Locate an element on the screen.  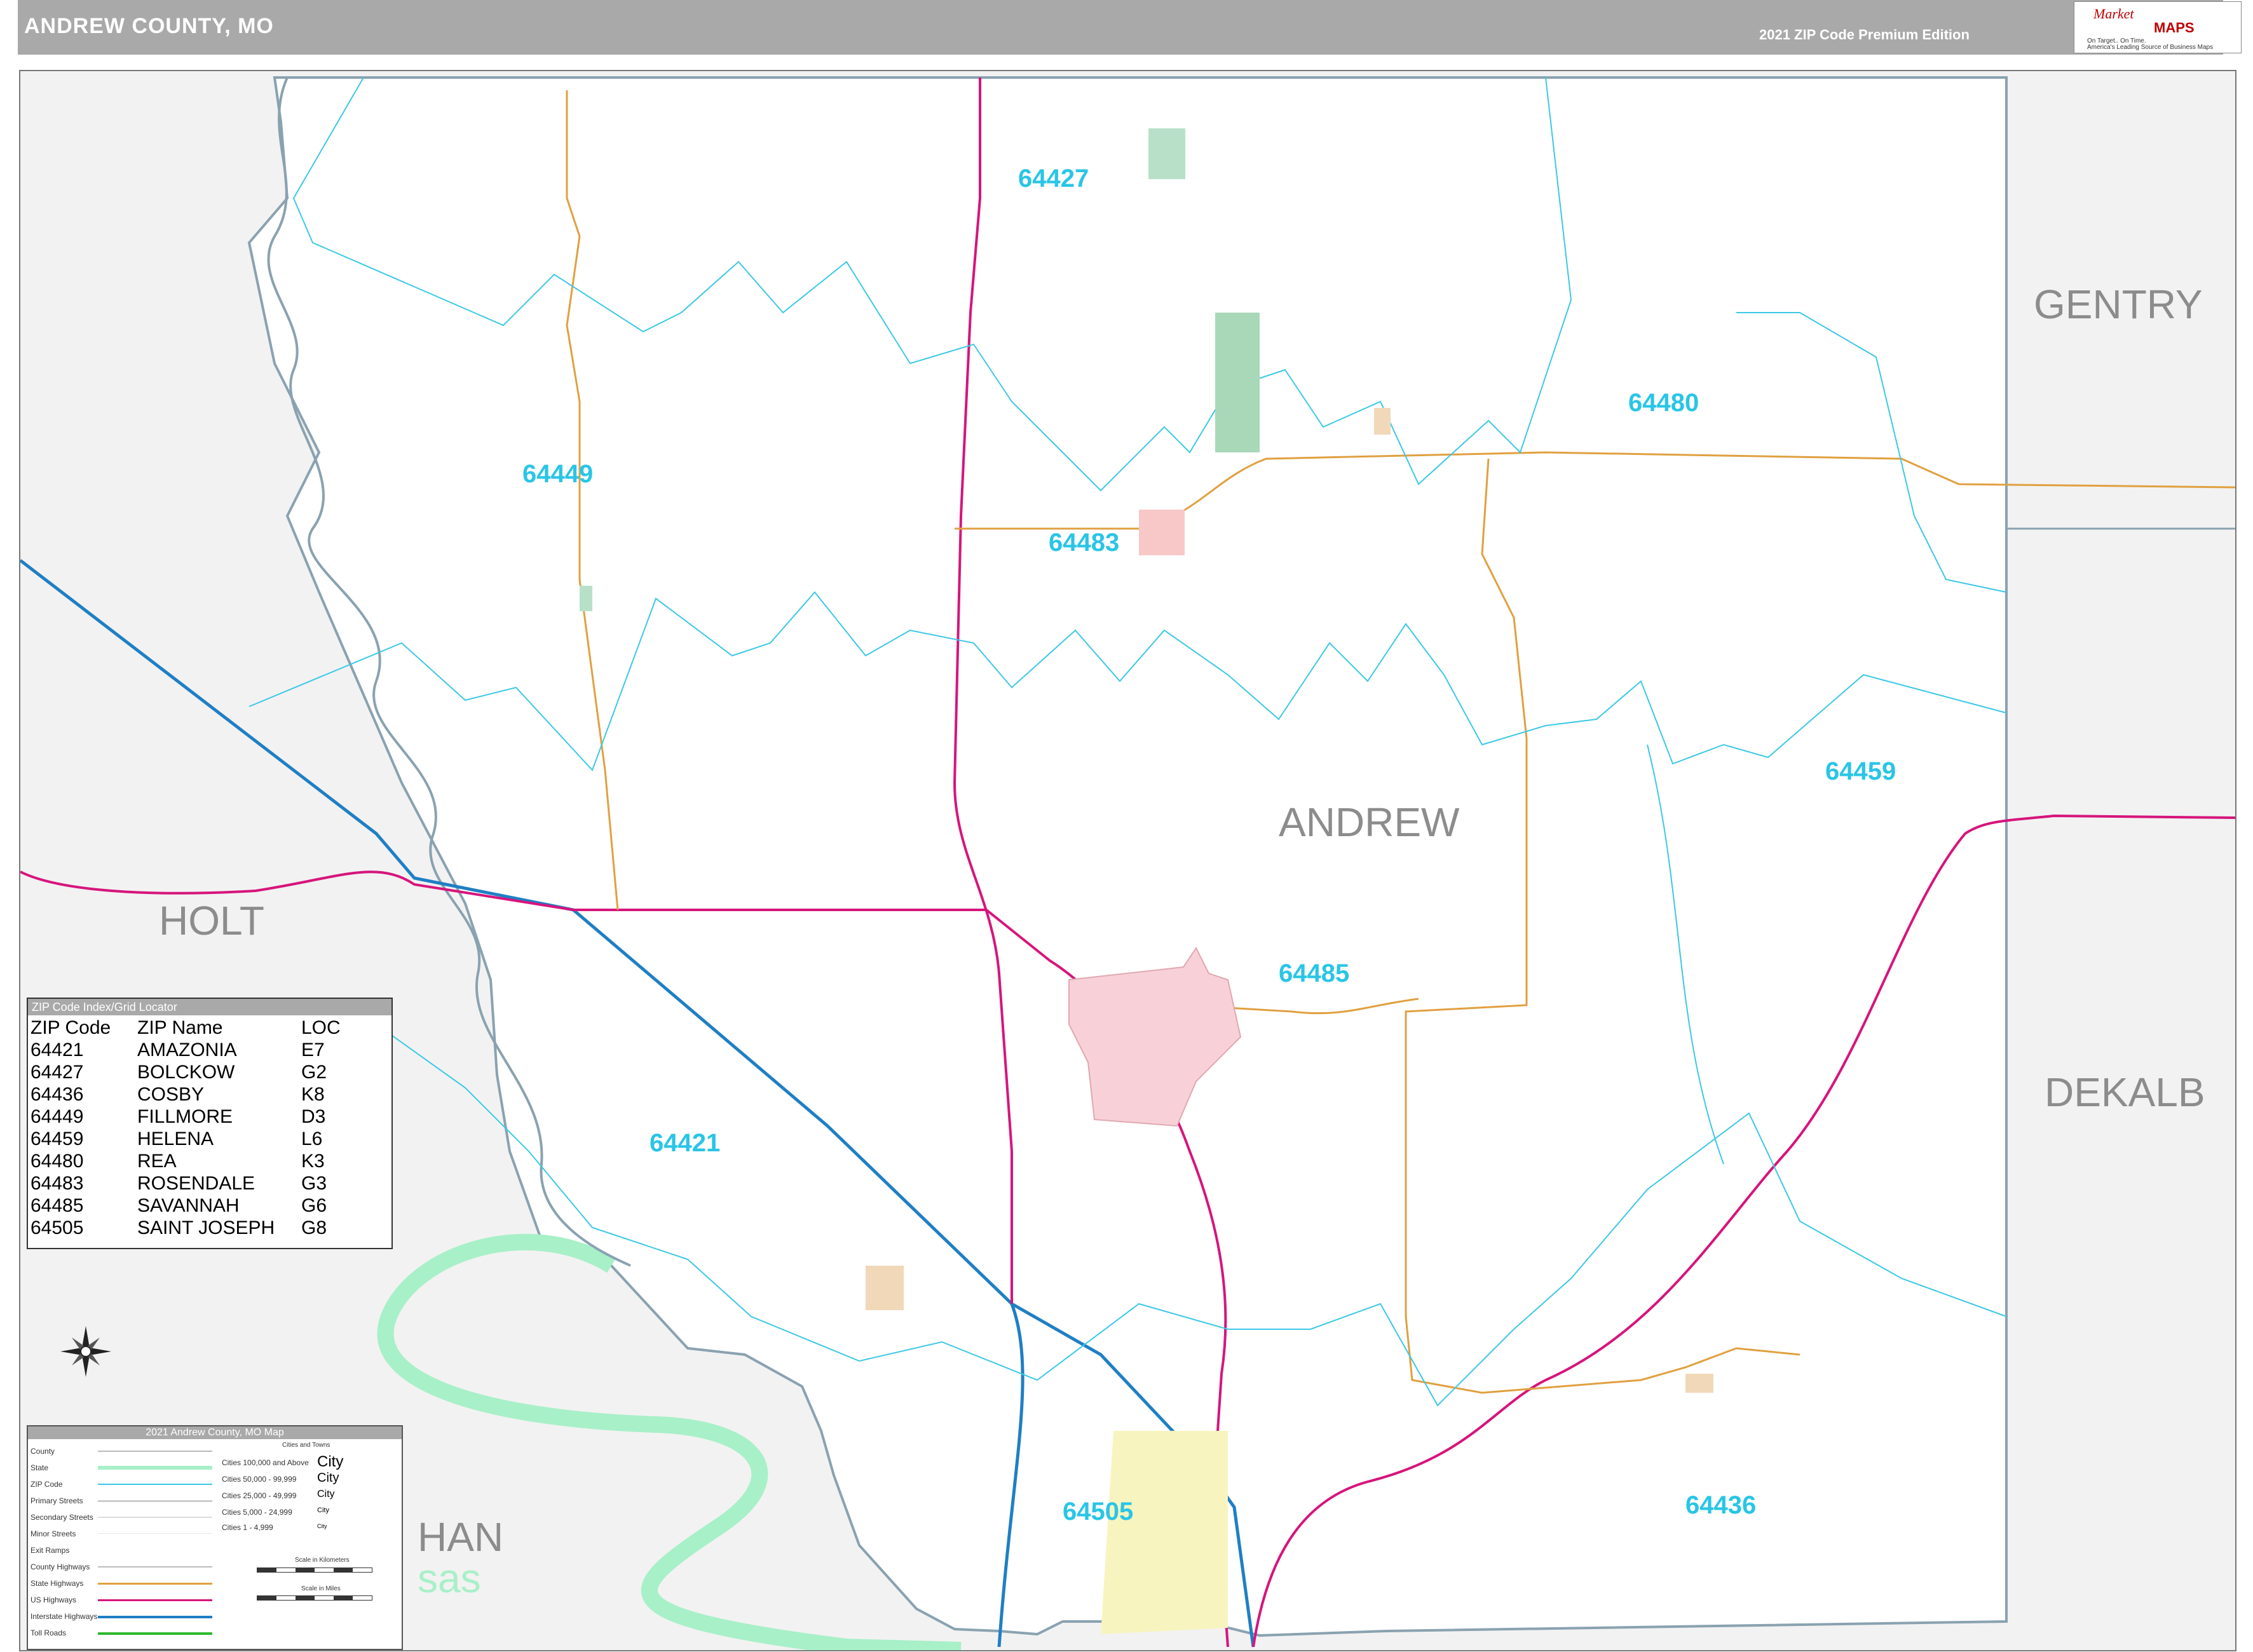
header-name: ZIP Name is located at coordinates (180, 1028).